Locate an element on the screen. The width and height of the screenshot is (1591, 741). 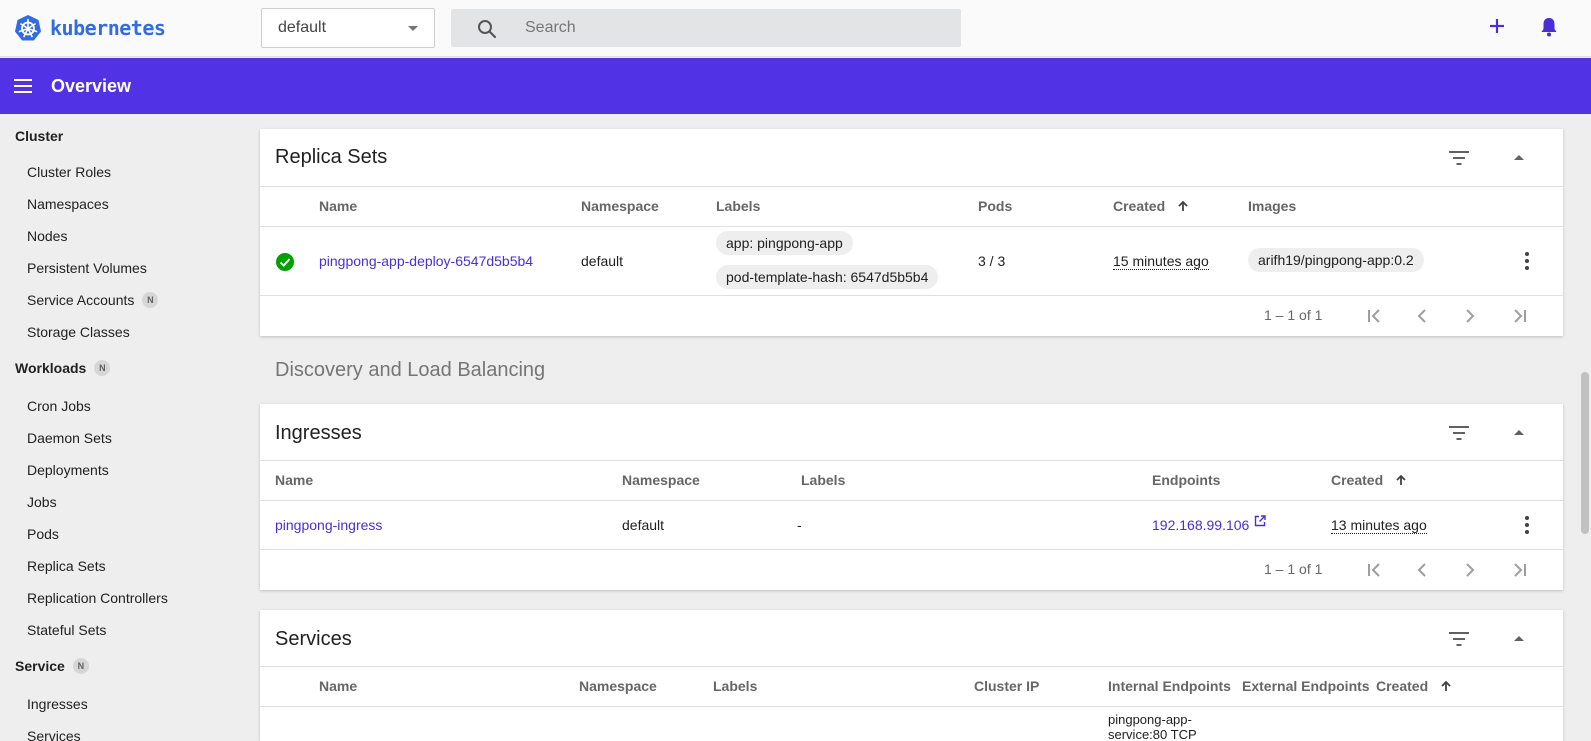
column-header-cluster-ip: Cluster IP is located at coordinates (1007, 686).